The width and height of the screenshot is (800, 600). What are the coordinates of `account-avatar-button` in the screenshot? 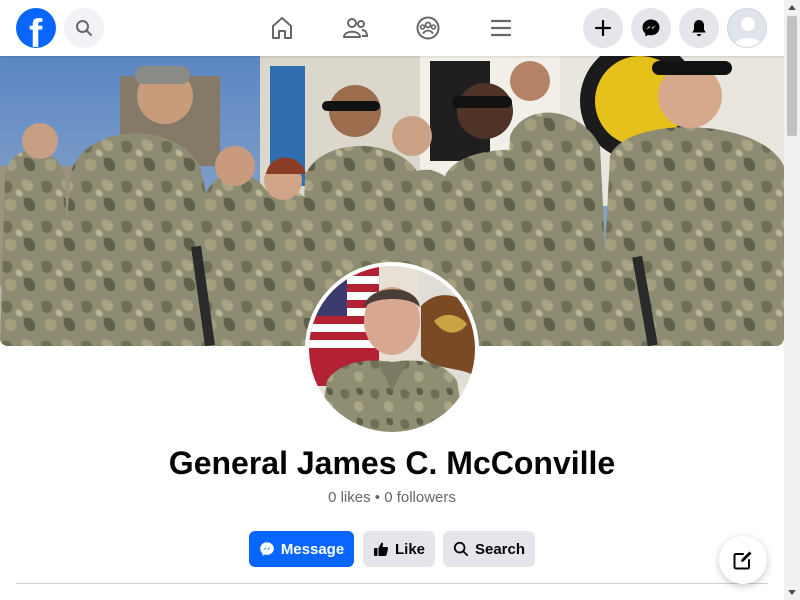 It's located at (747, 28).